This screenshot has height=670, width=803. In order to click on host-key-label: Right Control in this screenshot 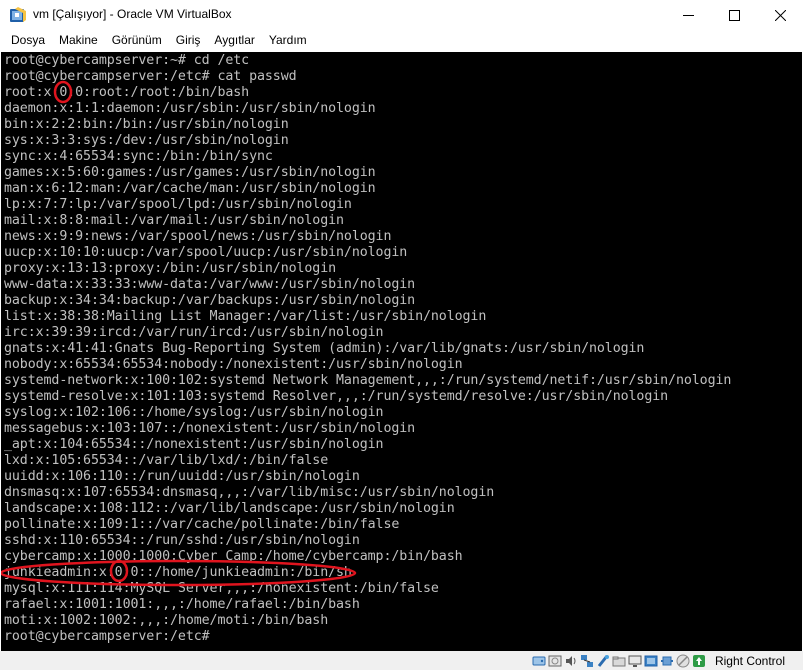, I will do `click(750, 661)`.